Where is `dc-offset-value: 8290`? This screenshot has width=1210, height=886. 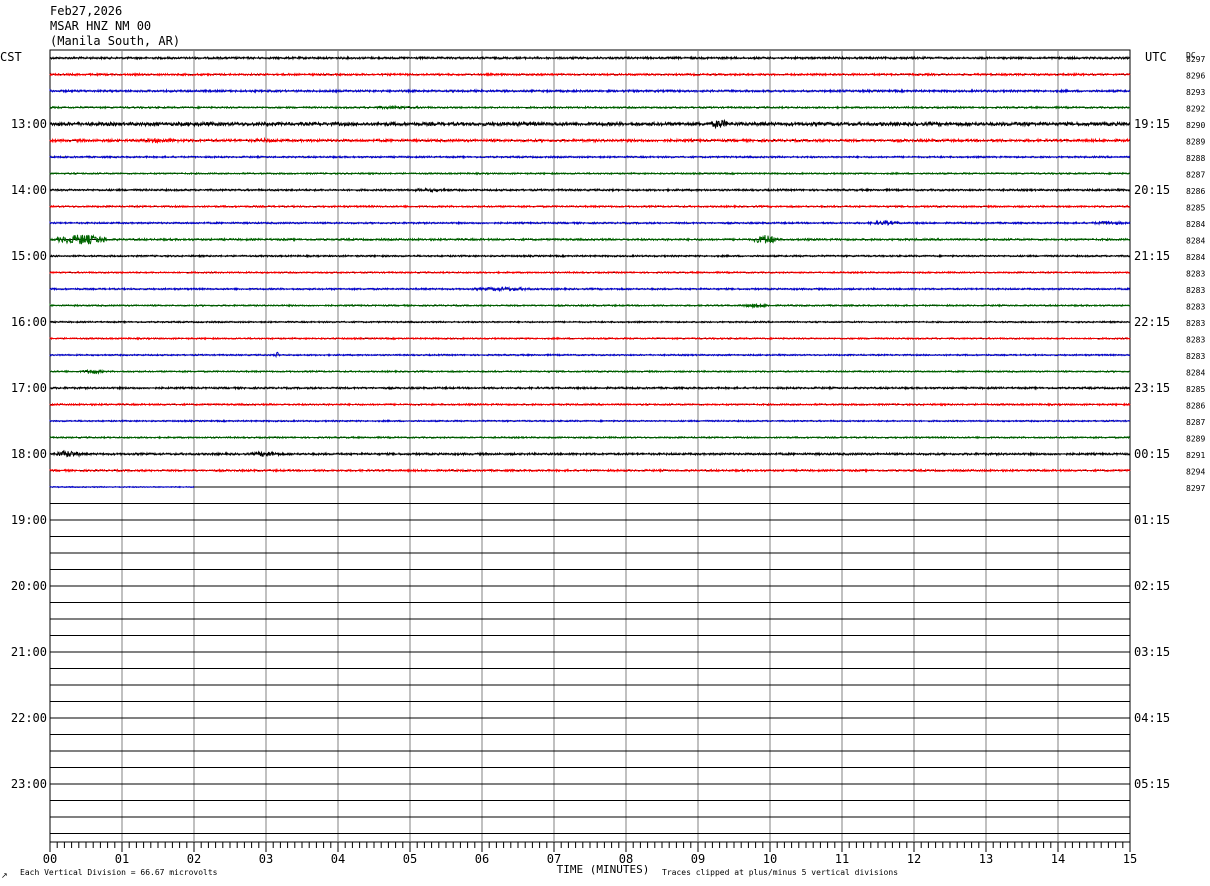 dc-offset-value: 8290 is located at coordinates (1195, 125).